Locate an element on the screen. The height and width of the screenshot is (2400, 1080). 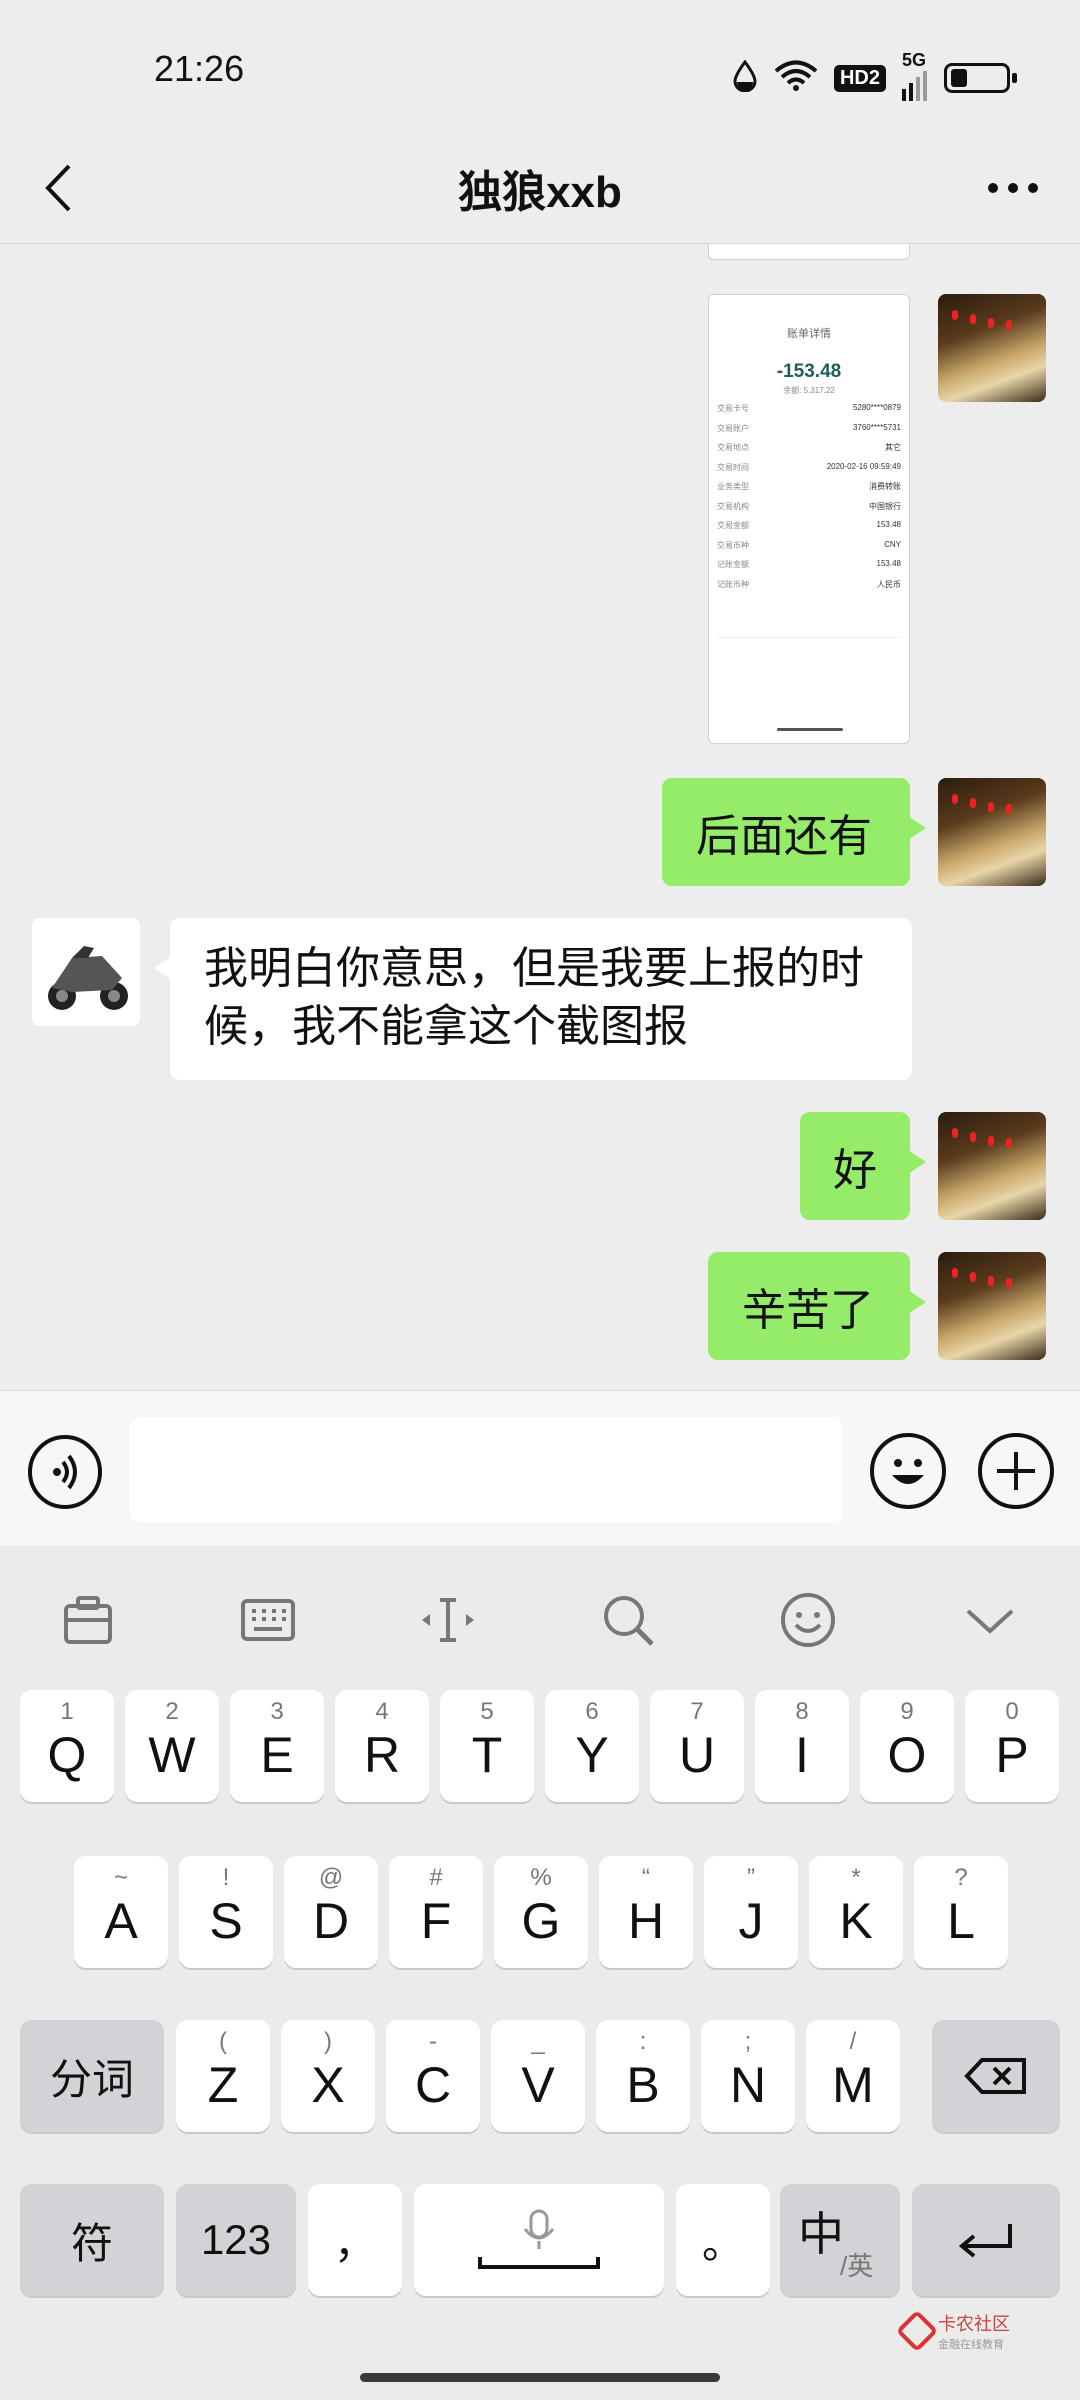
collapse-icon is located at coordinates (990, 1620).